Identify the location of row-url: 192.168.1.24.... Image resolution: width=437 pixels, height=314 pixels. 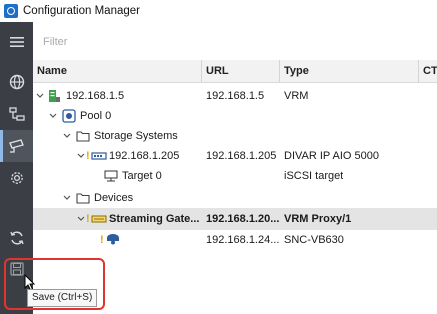
(243, 240).